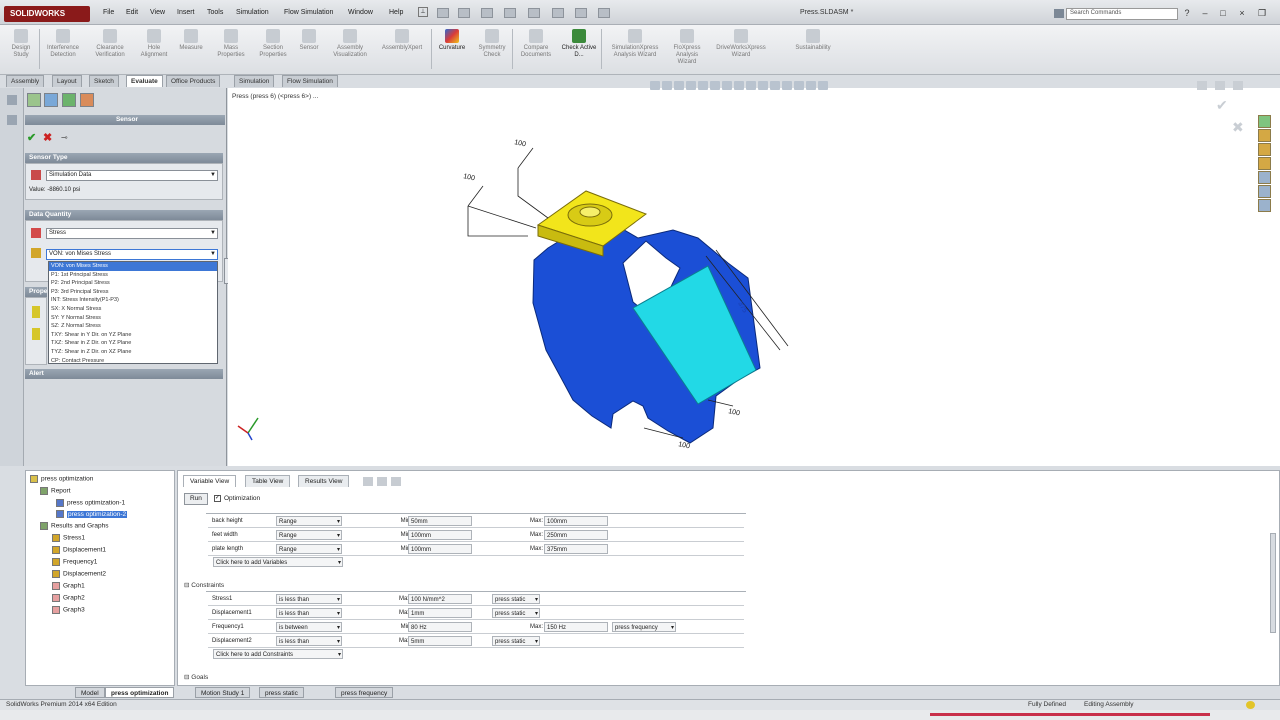  Describe the element at coordinates (396, 481) in the screenshot. I see `refresh-icon` at that location.